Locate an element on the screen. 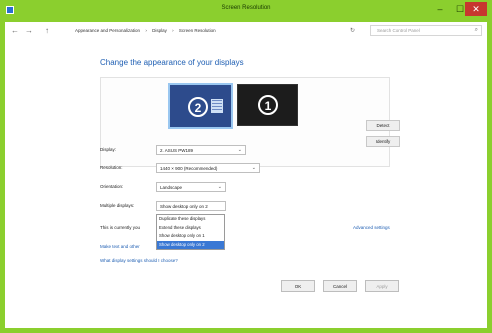 The image size is (492, 333). monitor-number: 1 is located at coordinates (268, 105).